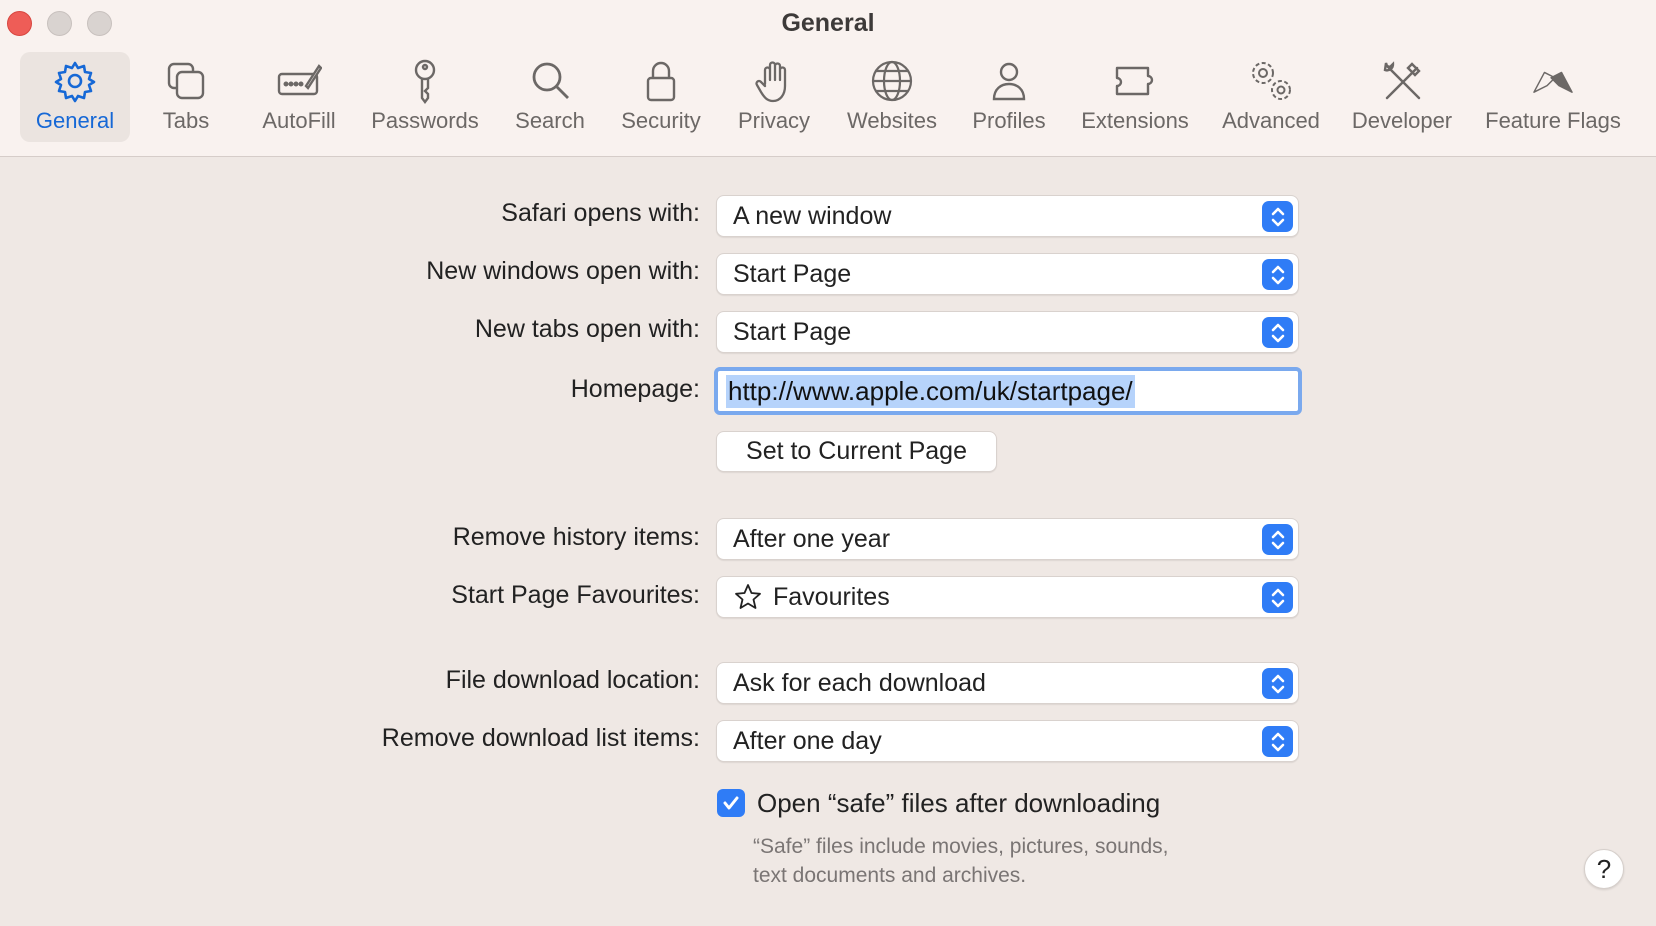 The height and width of the screenshot is (926, 1656). I want to click on tab-label: Extensions, so click(1135, 120).